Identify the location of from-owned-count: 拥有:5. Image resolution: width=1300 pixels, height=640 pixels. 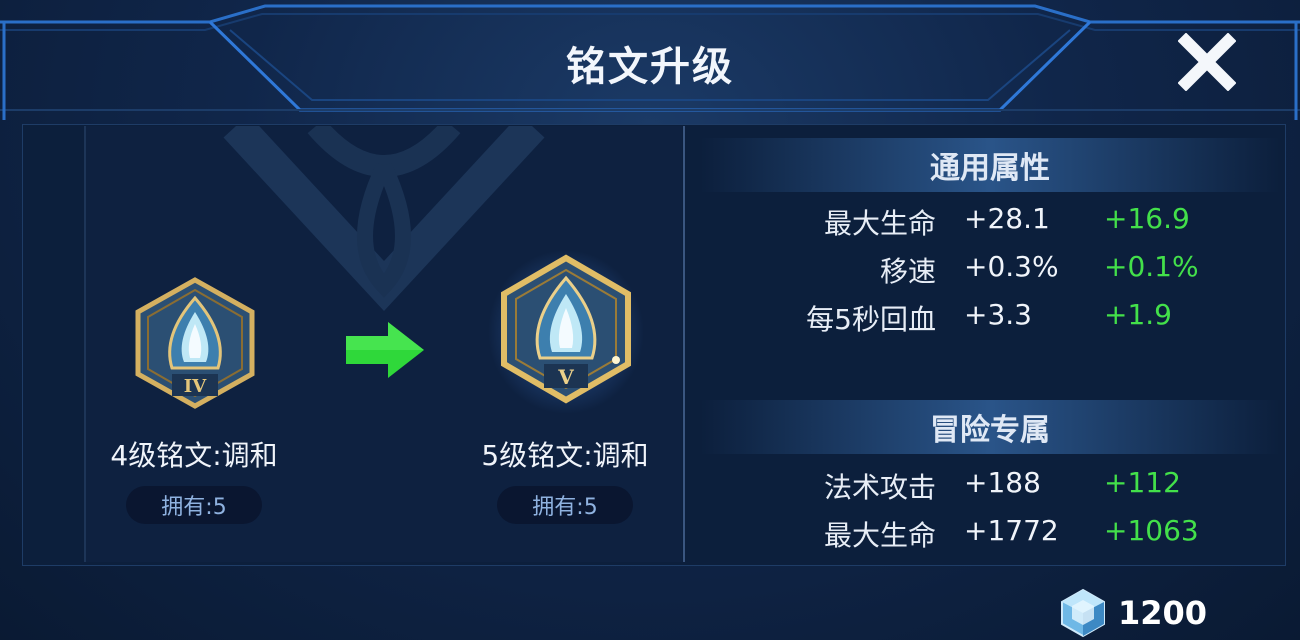
(194, 505).